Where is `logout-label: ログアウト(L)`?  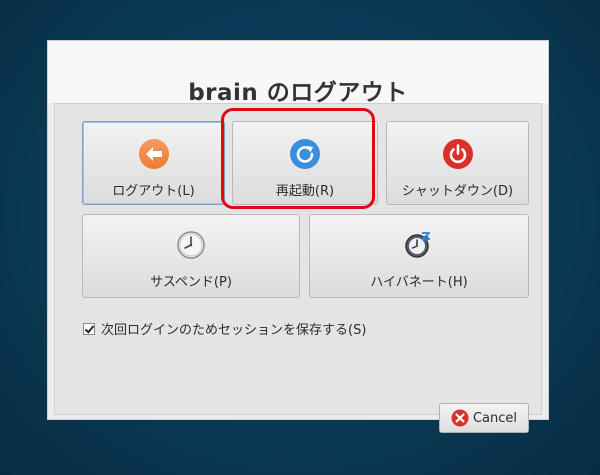 logout-label: ログアウト(L) is located at coordinates (153, 191).